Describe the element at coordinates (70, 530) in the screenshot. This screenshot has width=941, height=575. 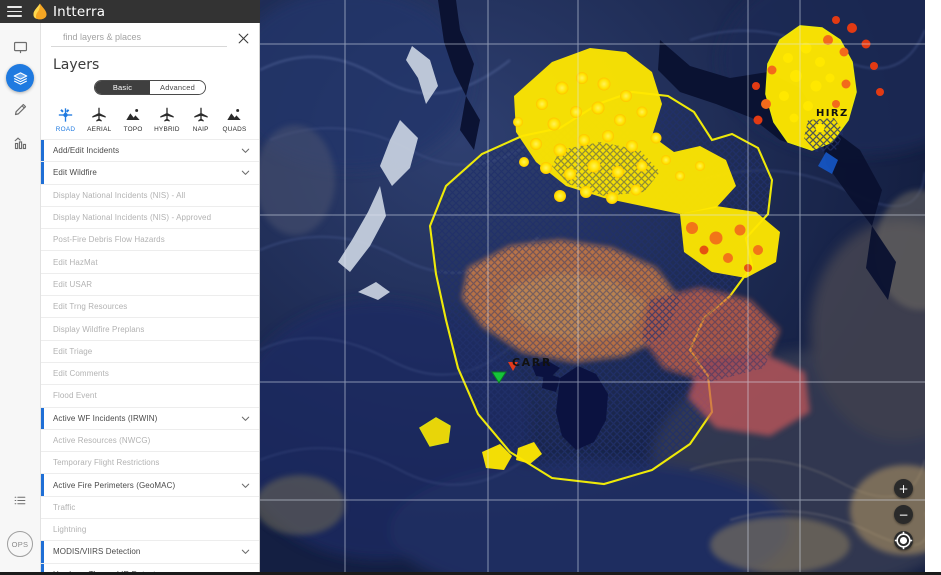
I see `layer-row-label: Lightning` at that location.